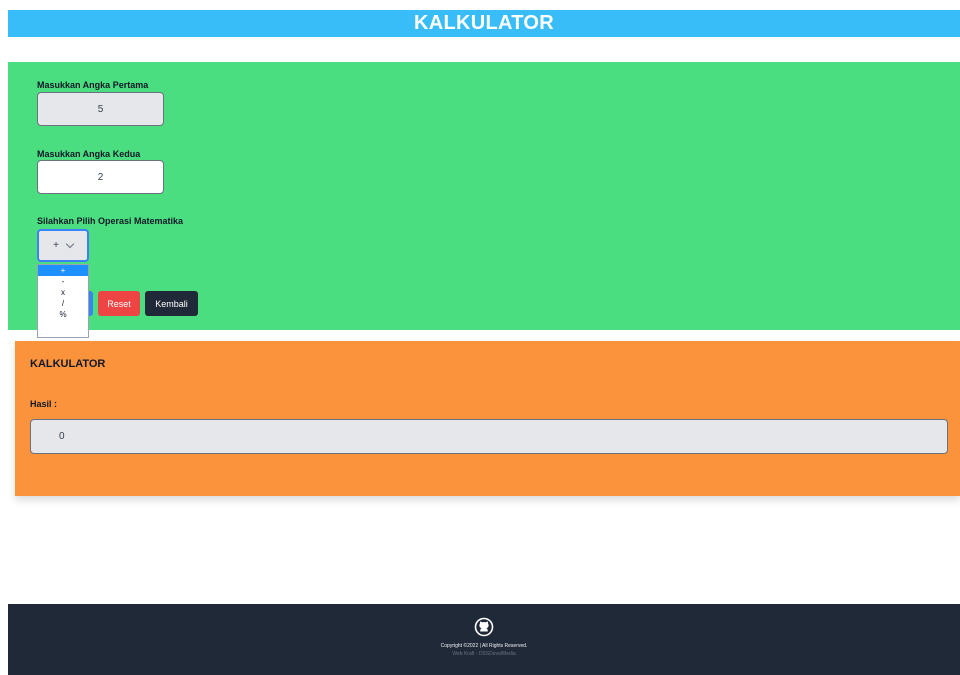  I want to click on operation-select: +, so click(63, 245).